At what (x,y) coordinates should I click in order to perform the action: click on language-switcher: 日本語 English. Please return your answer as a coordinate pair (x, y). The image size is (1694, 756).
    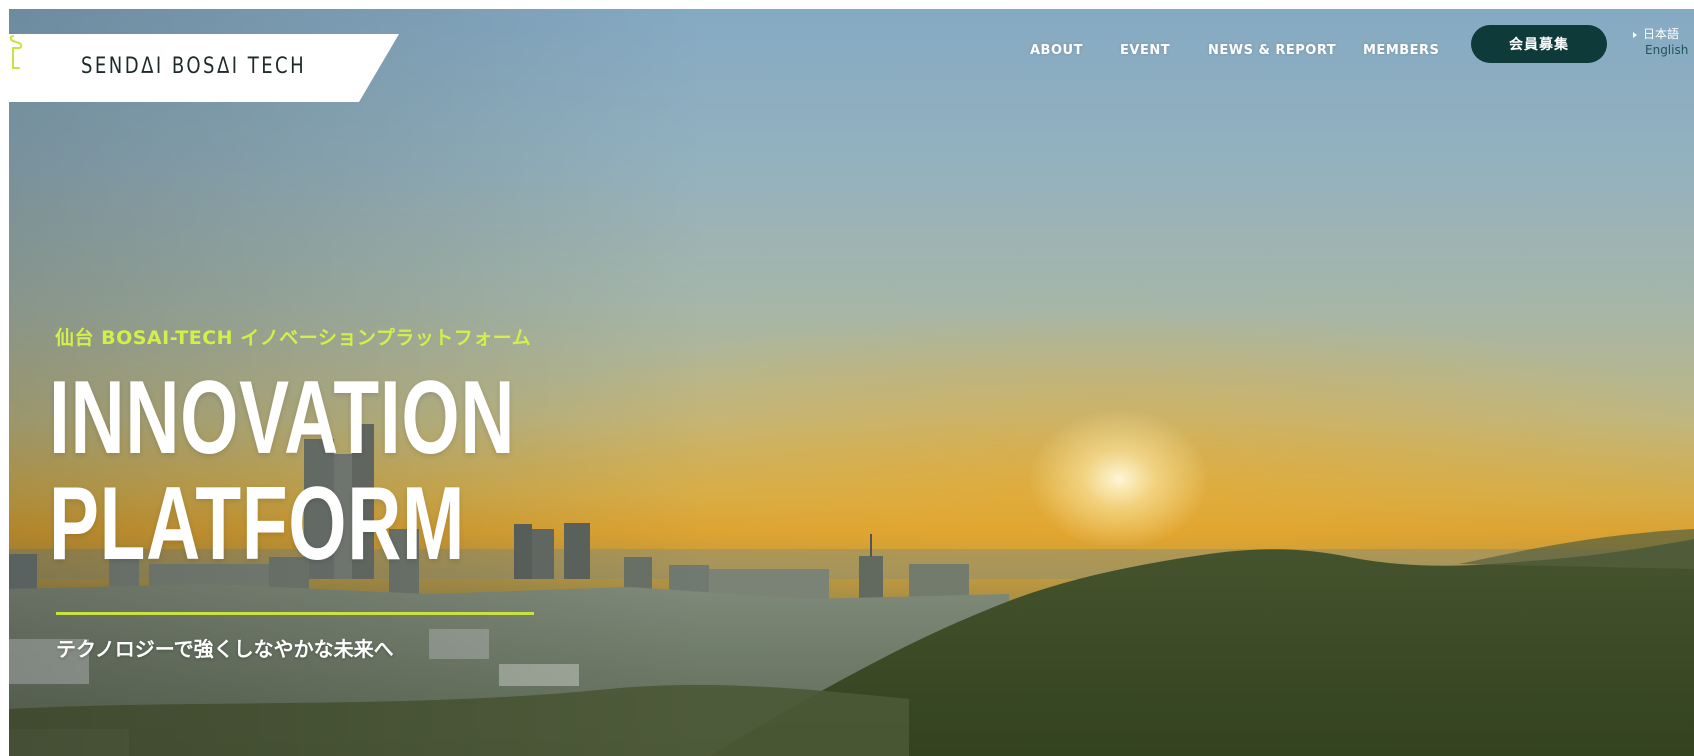
    Looking at the image, I should click on (1663, 42).